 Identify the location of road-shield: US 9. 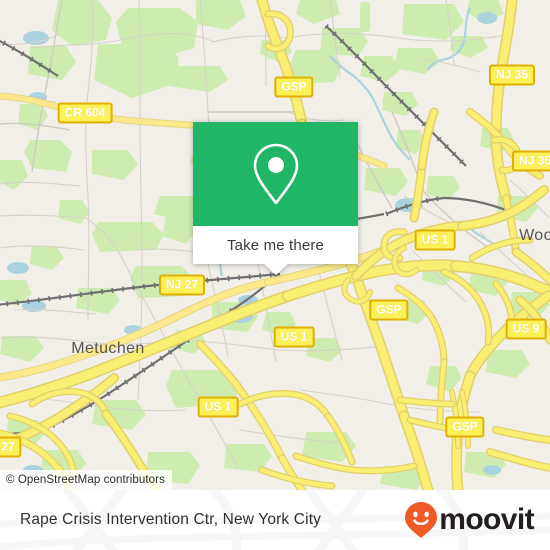
(526, 329).